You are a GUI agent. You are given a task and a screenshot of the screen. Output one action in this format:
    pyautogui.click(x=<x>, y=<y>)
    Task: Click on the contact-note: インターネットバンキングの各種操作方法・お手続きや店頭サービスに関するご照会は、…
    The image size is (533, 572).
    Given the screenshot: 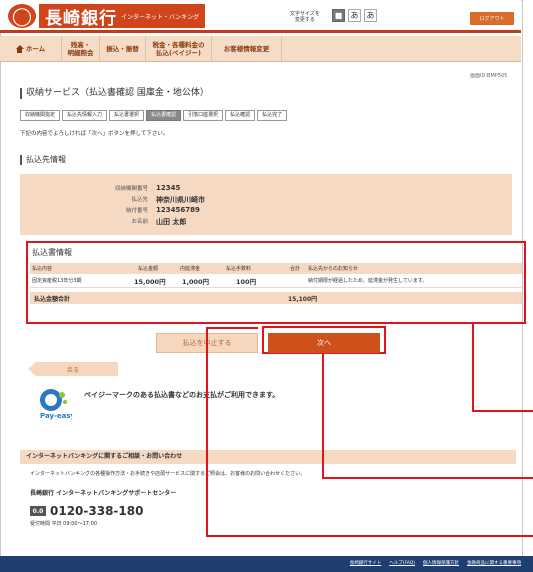 What is the action you would take?
    pyautogui.click(x=168, y=474)
    